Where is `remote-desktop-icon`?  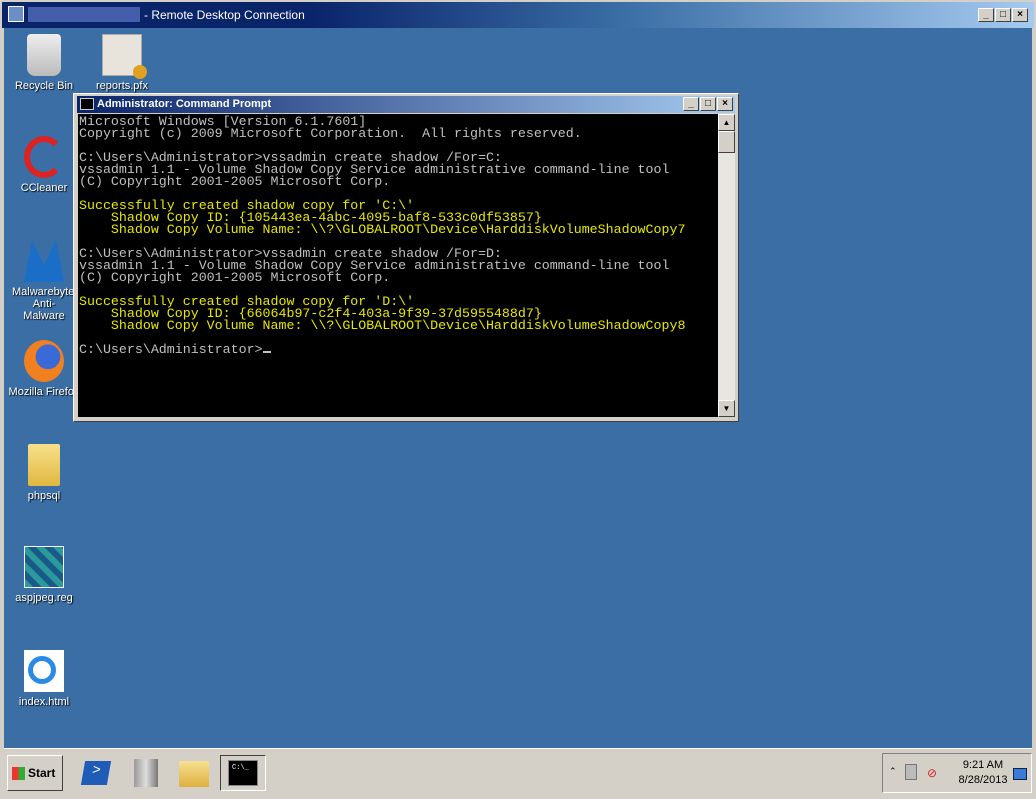
remote-desktop-icon is located at coordinates (16, 14).